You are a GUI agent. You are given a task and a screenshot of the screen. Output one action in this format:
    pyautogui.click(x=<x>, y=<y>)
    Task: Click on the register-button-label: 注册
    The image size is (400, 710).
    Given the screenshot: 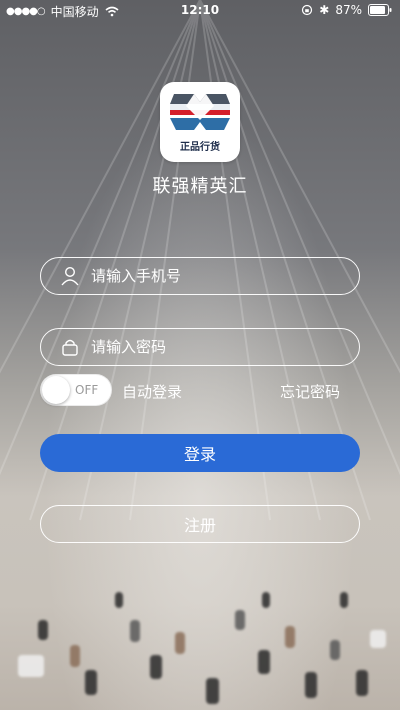 What is the action you would take?
    pyautogui.click(x=199, y=525)
    